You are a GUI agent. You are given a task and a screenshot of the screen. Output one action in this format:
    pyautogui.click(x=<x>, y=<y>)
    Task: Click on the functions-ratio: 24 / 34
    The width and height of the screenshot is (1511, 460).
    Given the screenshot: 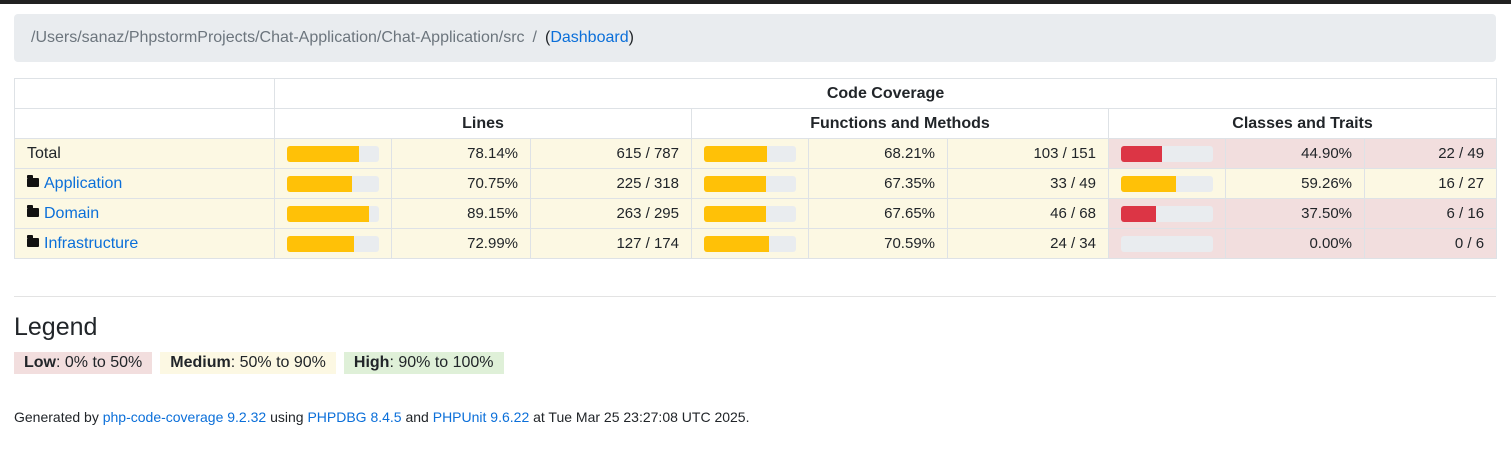 What is the action you would take?
    pyautogui.click(x=1028, y=243)
    